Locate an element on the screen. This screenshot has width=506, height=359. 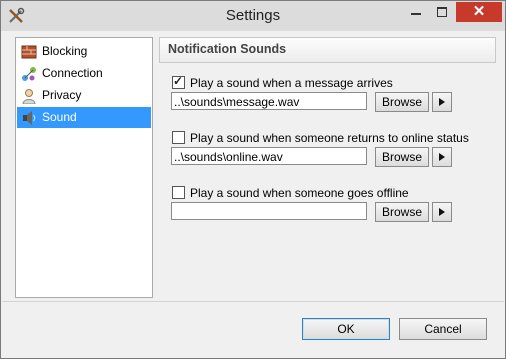
minimize-button is located at coordinates (416, 12).